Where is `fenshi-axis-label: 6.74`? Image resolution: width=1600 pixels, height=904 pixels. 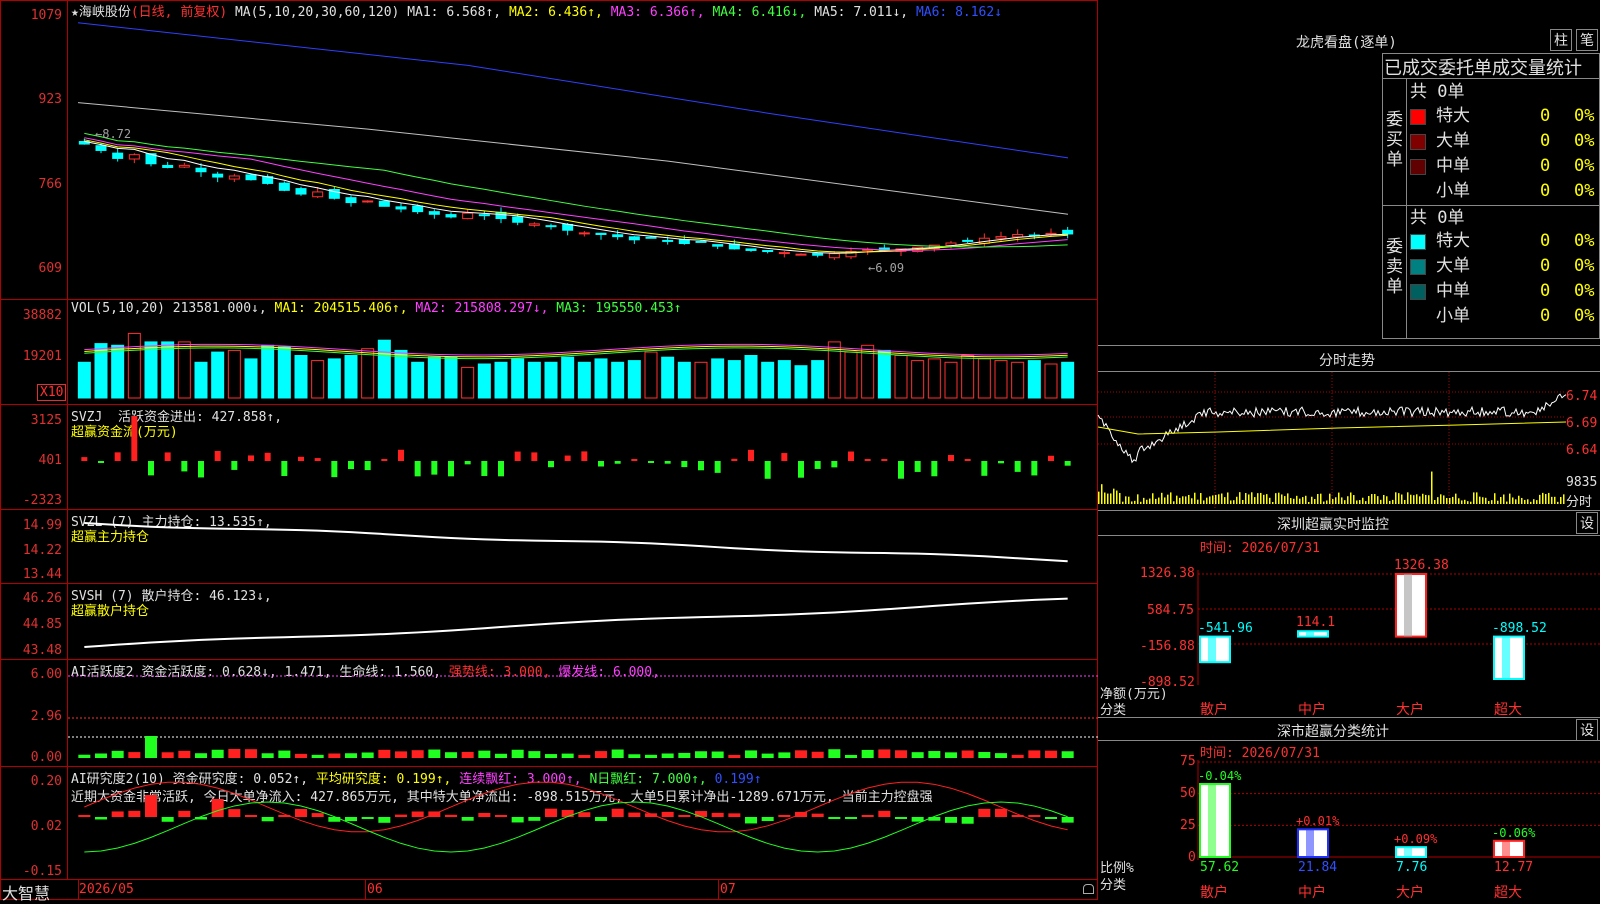 fenshi-axis-label: 6.74 is located at coordinates (1582, 396).